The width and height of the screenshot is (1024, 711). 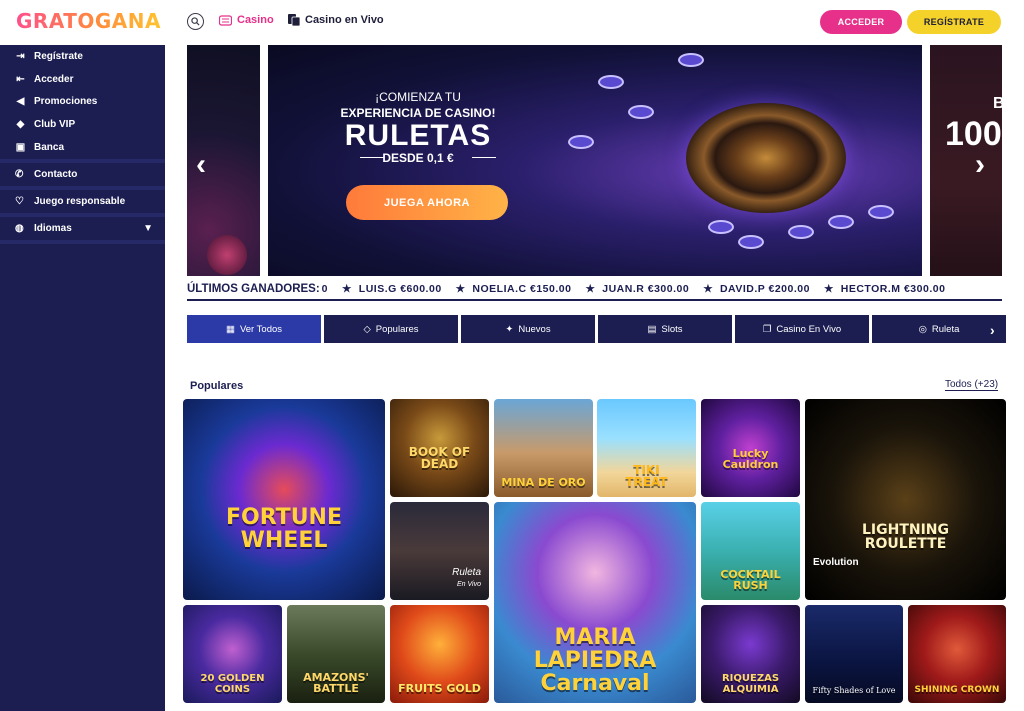 What do you see at coordinates (217, 386) in the screenshot?
I see `section-title-populares: Populares` at bounding box center [217, 386].